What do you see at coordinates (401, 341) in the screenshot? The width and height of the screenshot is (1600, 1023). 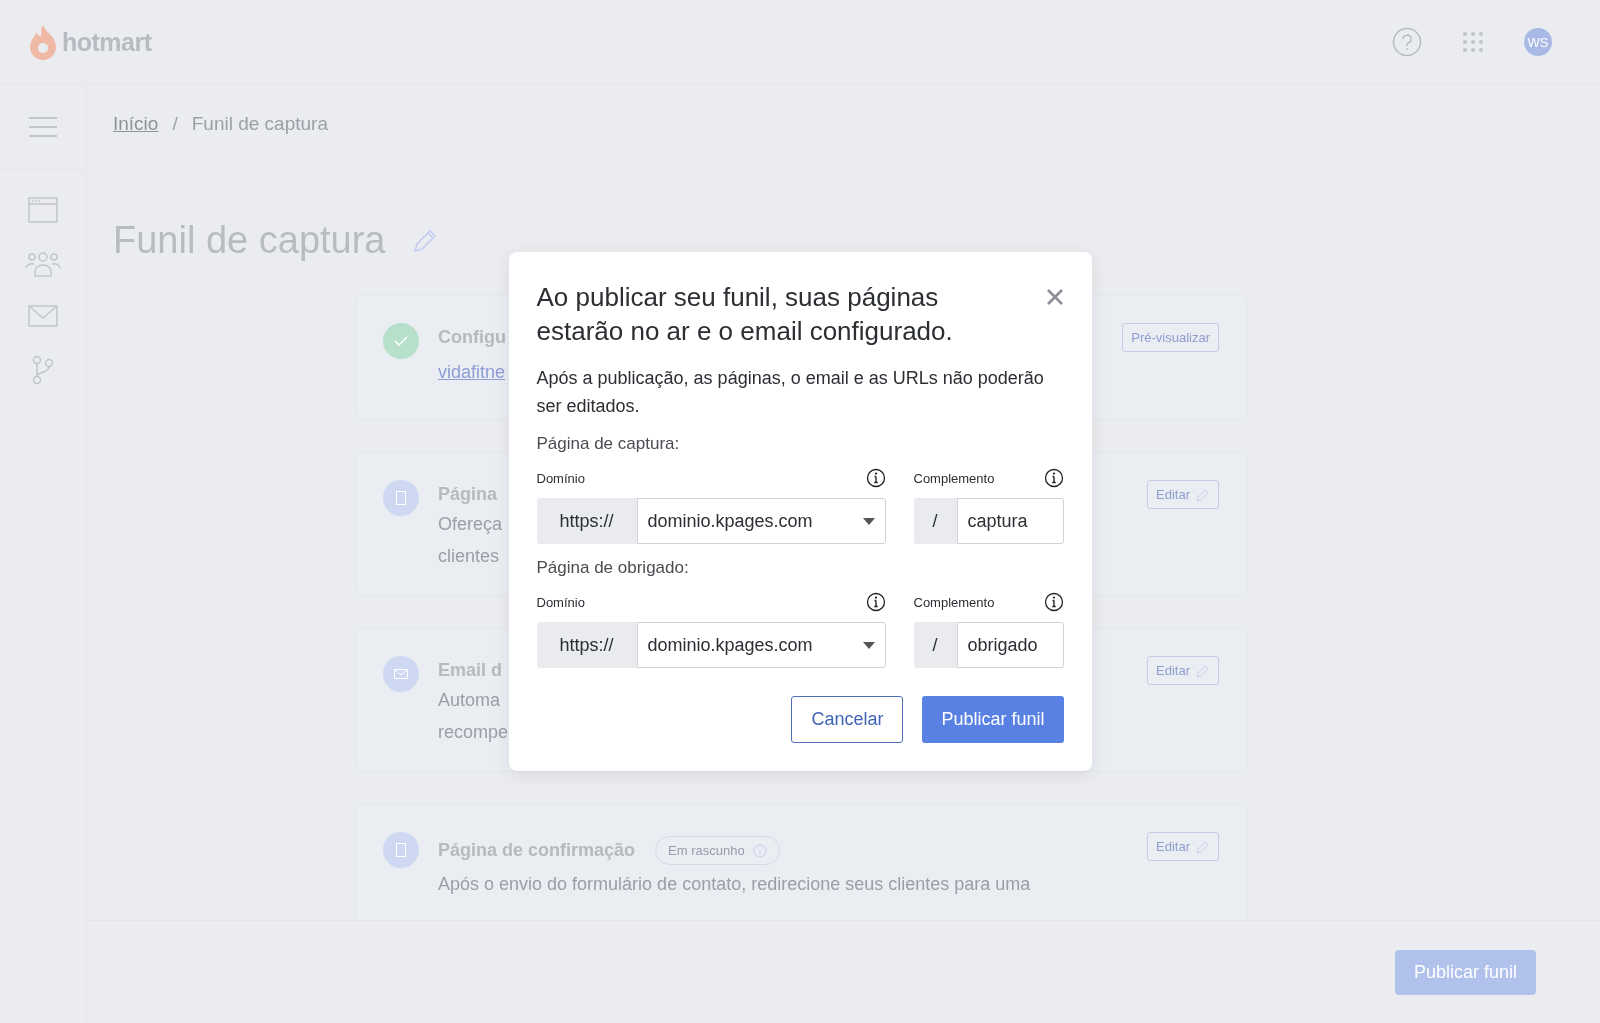 I see `check-circle-icon` at bounding box center [401, 341].